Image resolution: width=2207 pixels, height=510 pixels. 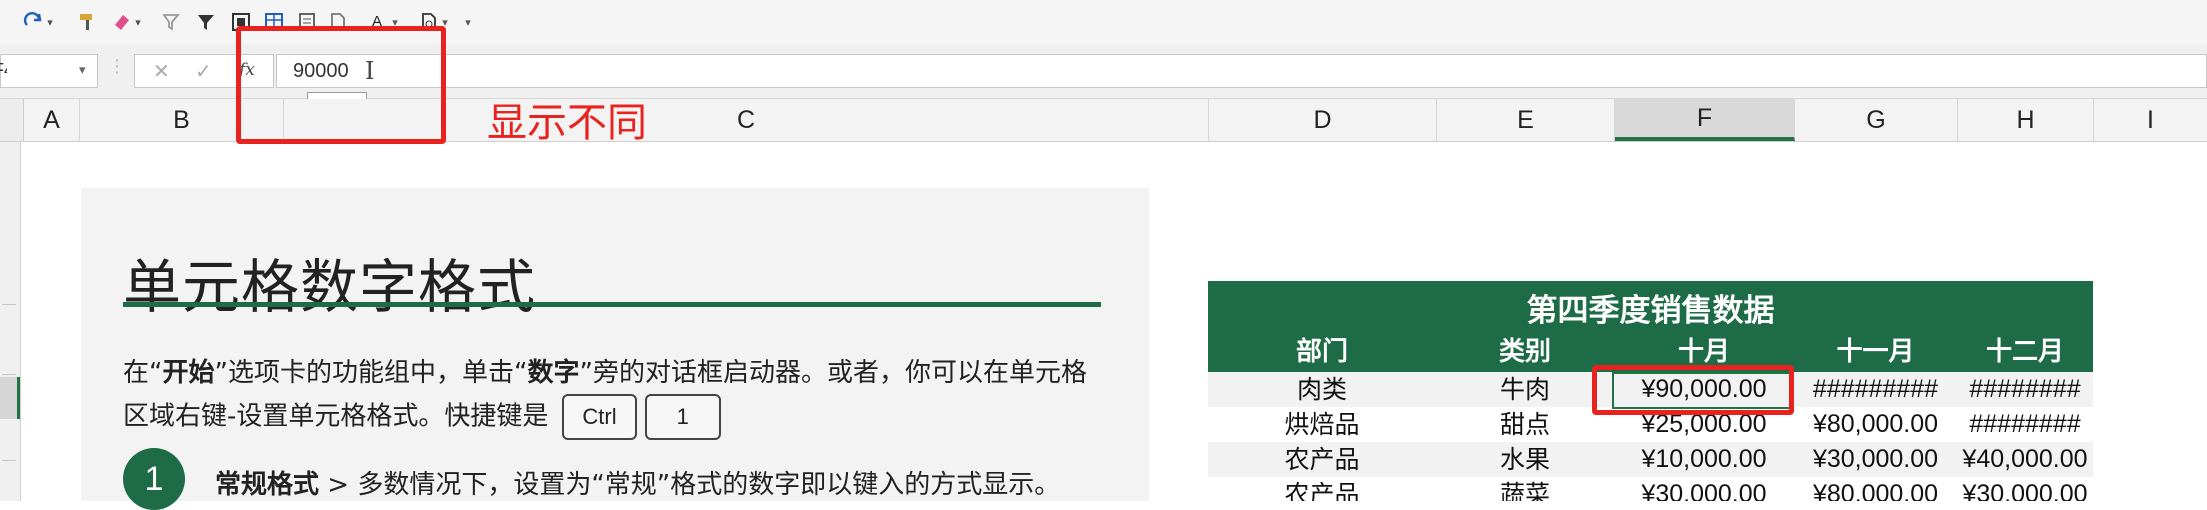 I want to click on column-label-nov: 十一月, so click(x=1875, y=352).